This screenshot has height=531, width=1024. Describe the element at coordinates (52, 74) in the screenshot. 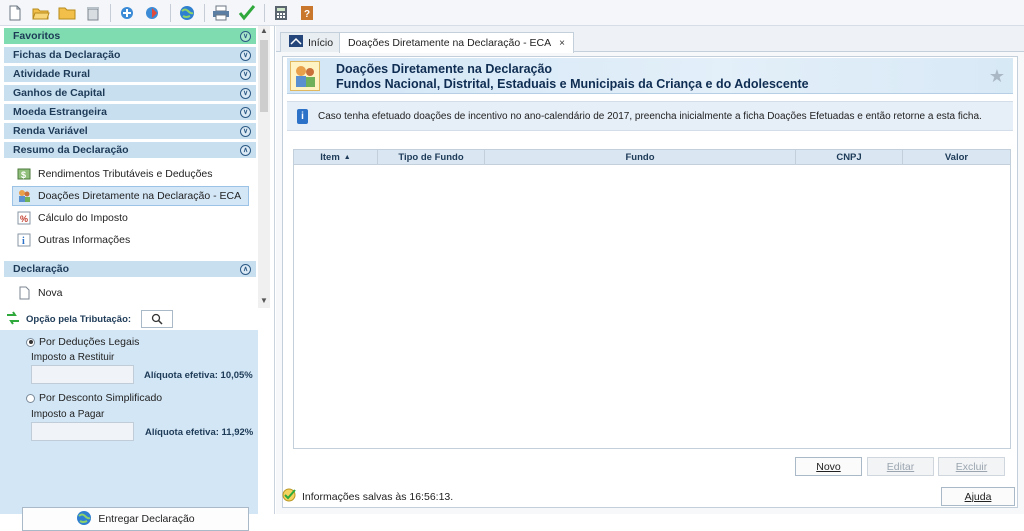

I see `section-label: Atividade Rural` at that location.